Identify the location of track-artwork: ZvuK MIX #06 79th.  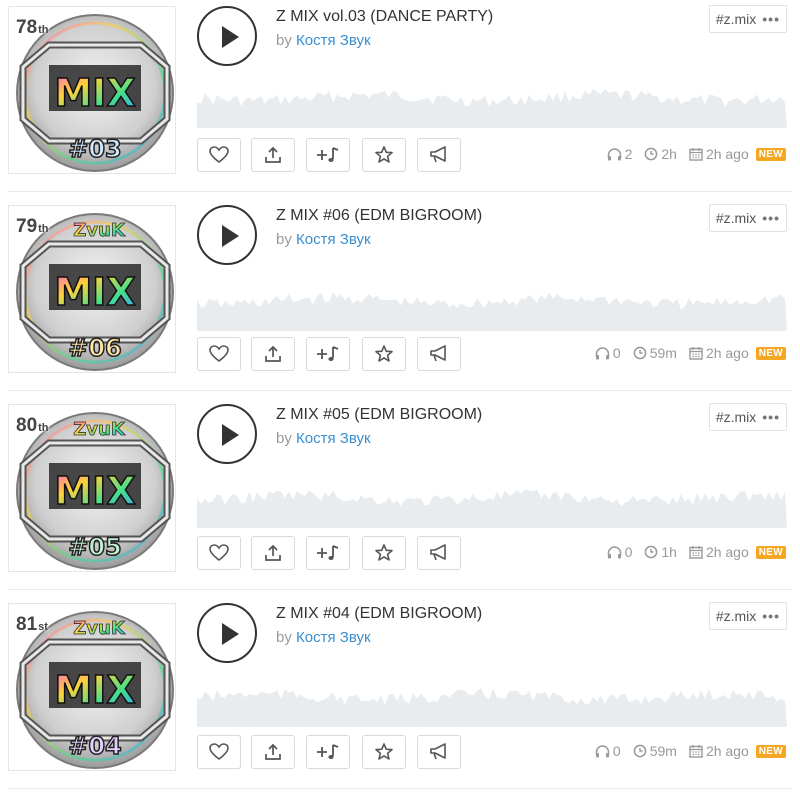
(92, 289).